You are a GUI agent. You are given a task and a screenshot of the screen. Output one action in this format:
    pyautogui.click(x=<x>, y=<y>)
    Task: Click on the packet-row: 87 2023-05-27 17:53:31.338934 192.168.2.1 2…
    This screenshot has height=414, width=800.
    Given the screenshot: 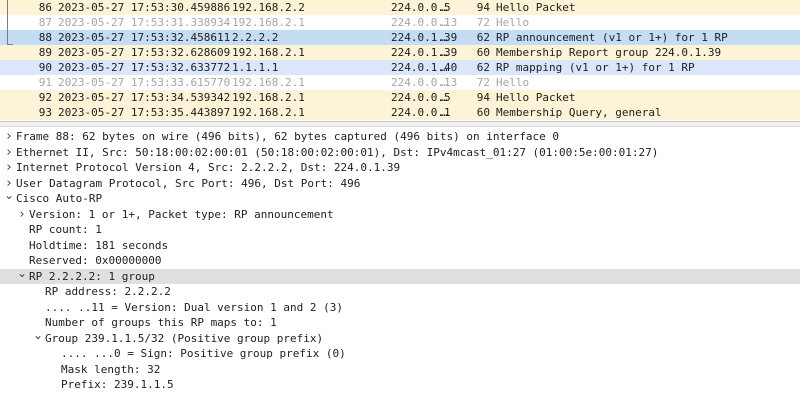 What is the action you would take?
    pyautogui.click(x=400, y=22)
    